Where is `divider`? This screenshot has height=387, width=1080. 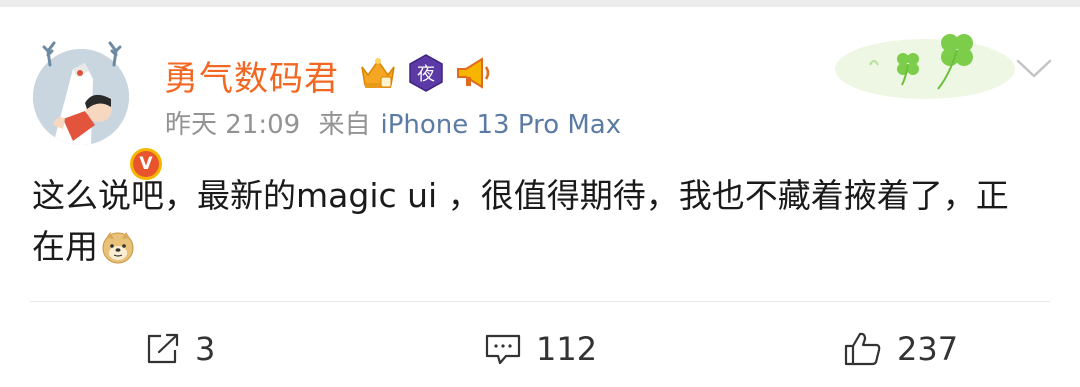
divider is located at coordinates (540, 301).